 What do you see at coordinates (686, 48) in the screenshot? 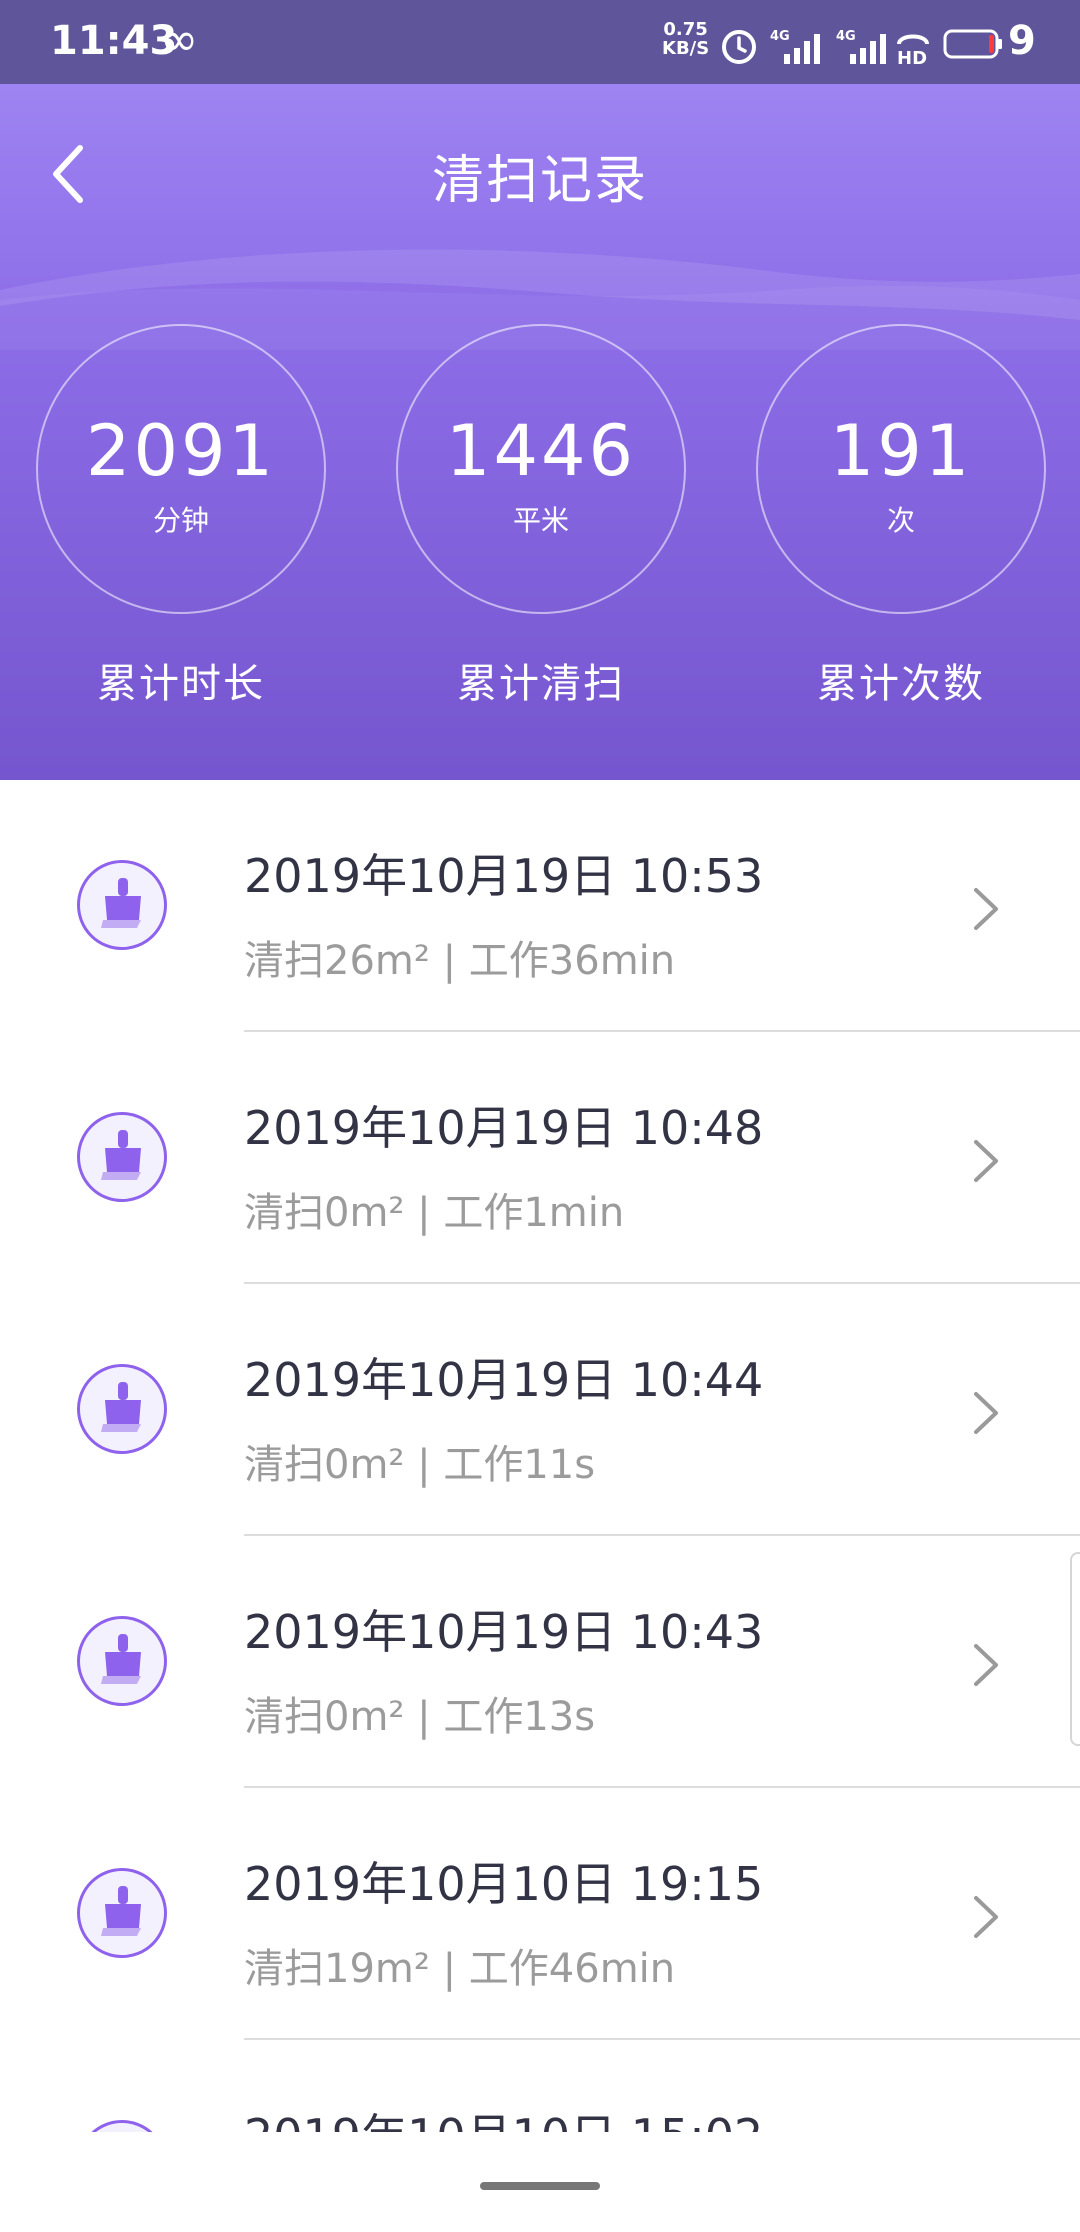
I see `network-speed-unit: KB/S` at bounding box center [686, 48].